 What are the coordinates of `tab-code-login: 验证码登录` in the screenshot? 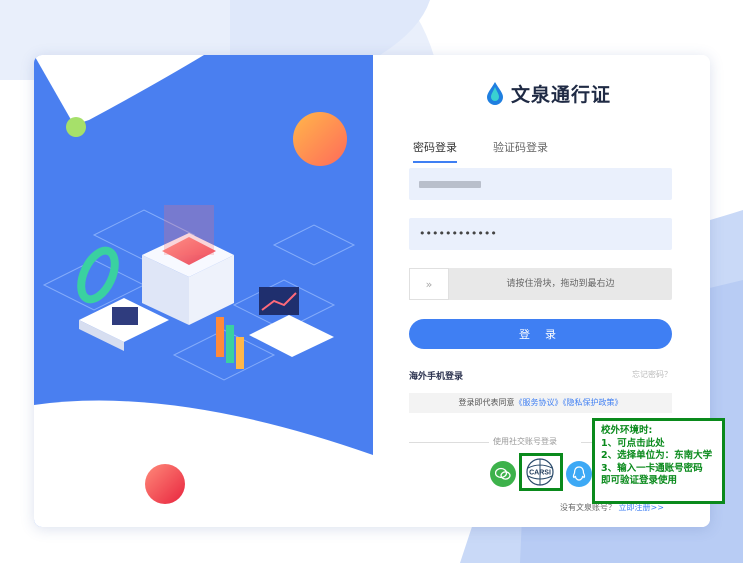 It's located at (520, 151).